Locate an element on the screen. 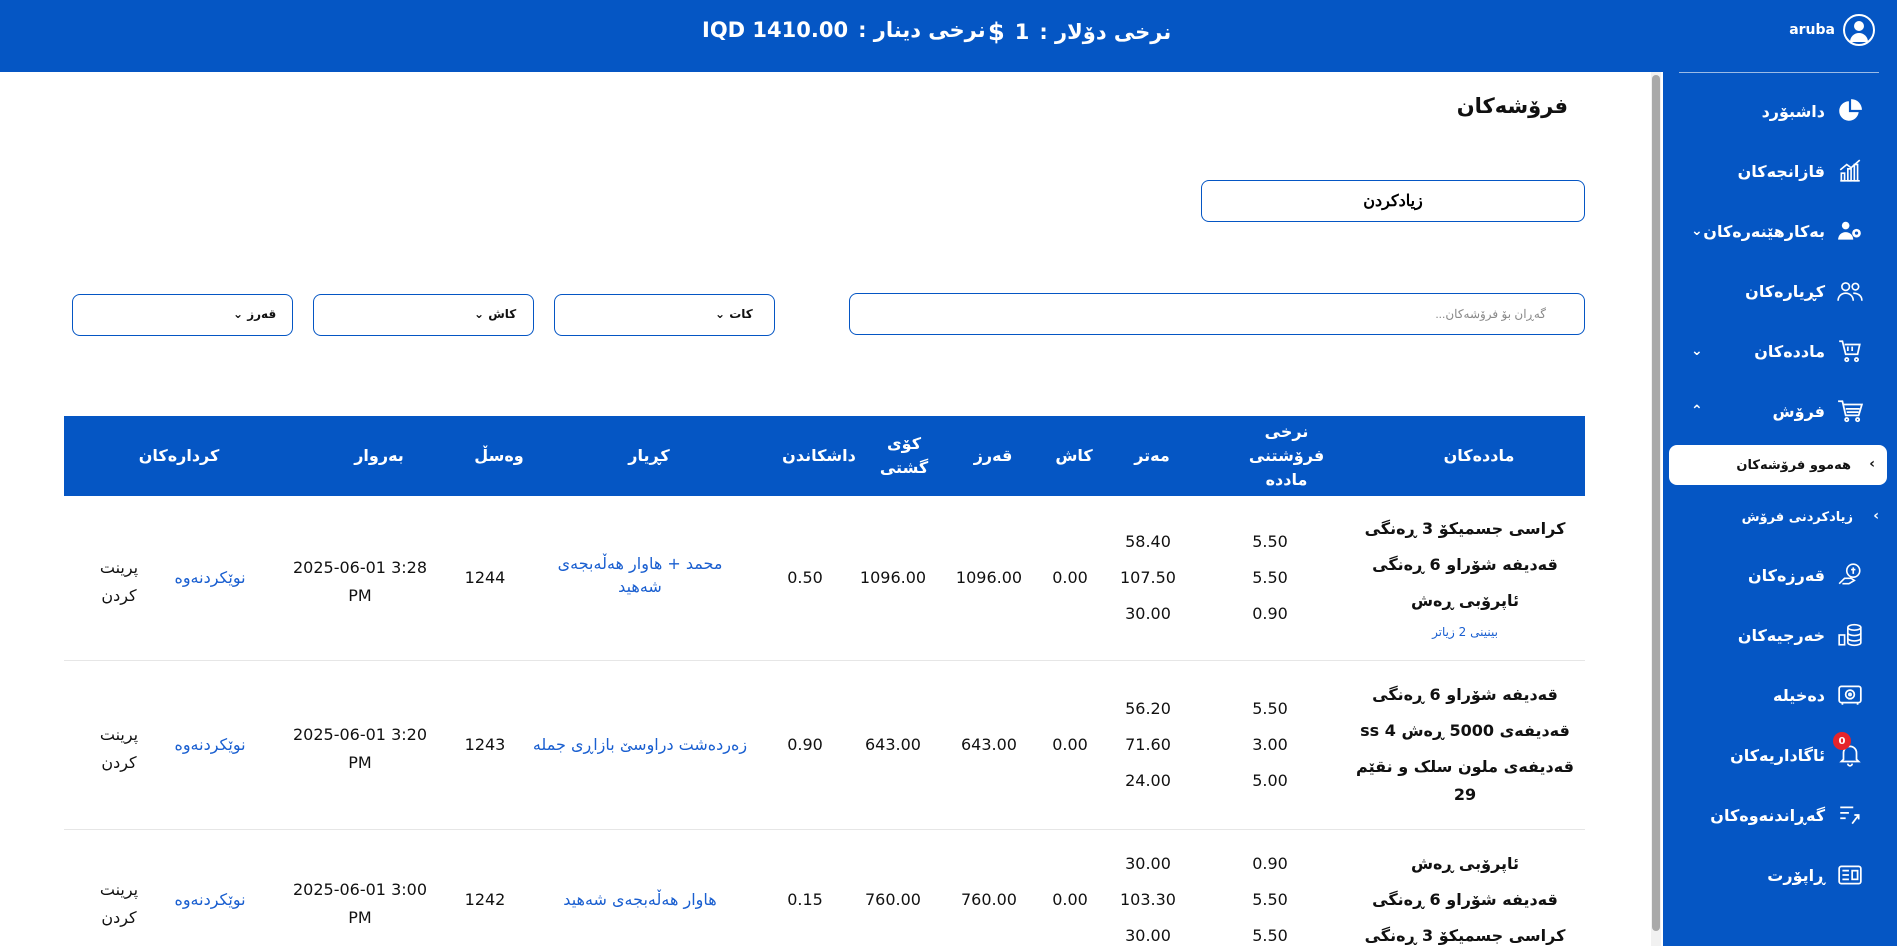  chevron-up-icon: ⌃ is located at coordinates (1697, 411).